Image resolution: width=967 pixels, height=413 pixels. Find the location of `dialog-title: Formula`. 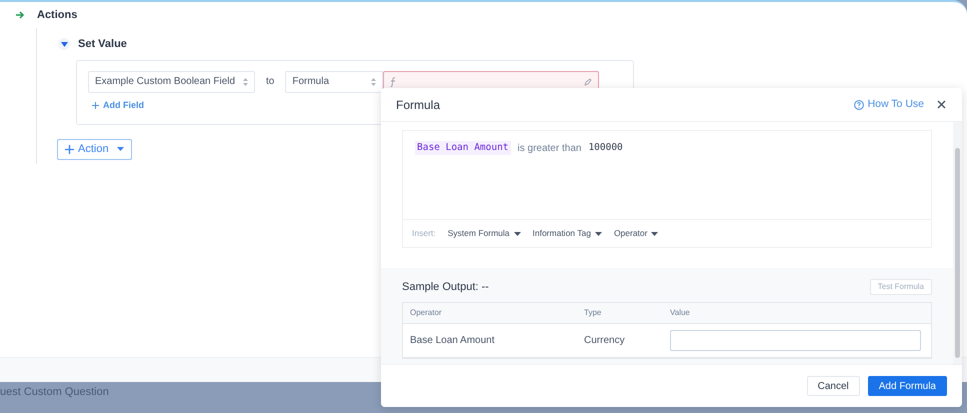

dialog-title: Formula is located at coordinates (419, 105).